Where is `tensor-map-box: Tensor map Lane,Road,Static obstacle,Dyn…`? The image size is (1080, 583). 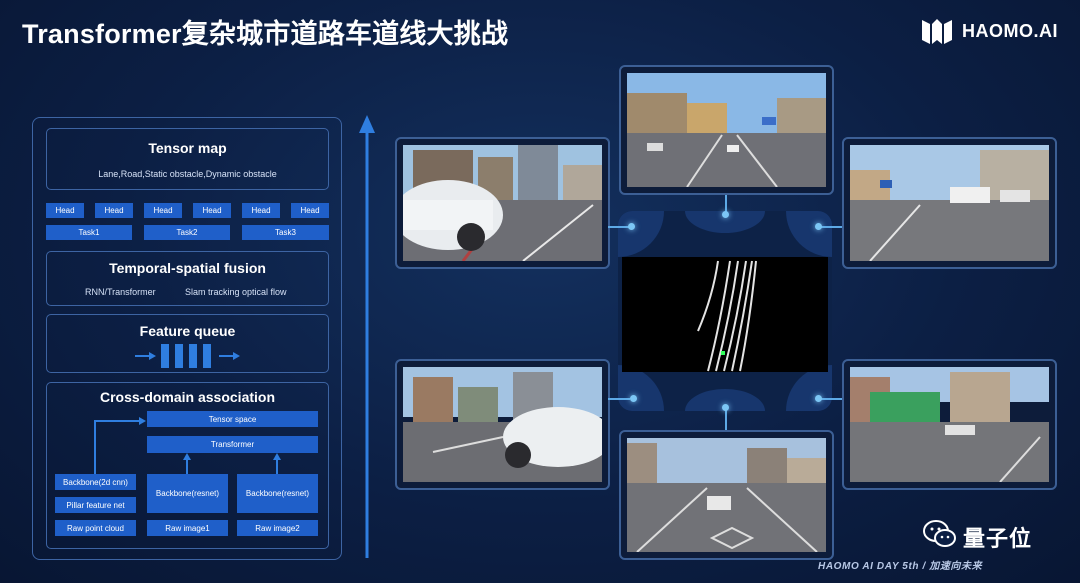
tensor-map-box: Tensor map Lane,Road,Static obstacle,Dyn… is located at coordinates (187, 159).